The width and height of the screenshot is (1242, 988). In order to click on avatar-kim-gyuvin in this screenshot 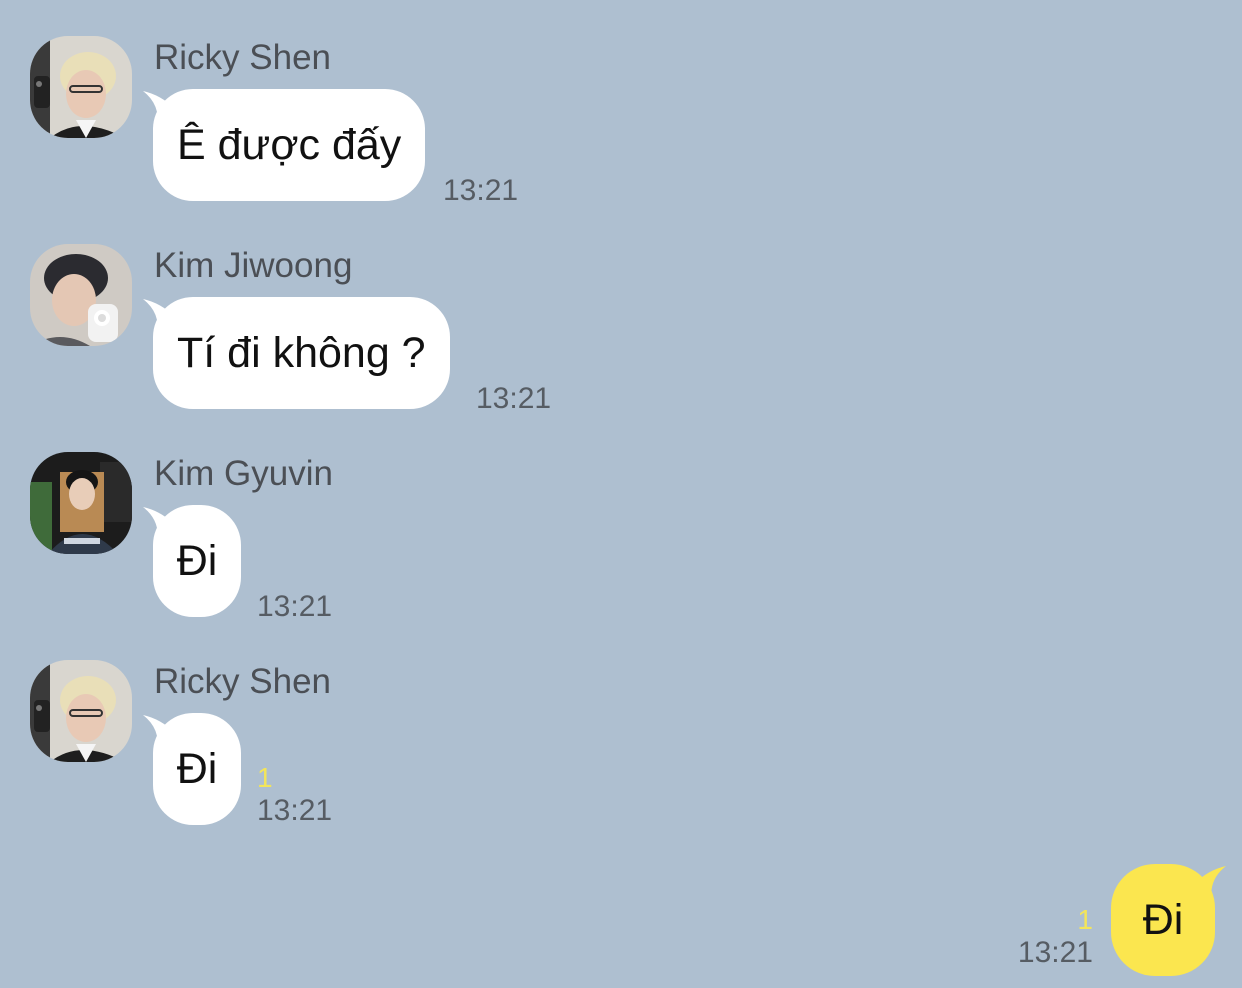, I will do `click(81, 503)`.